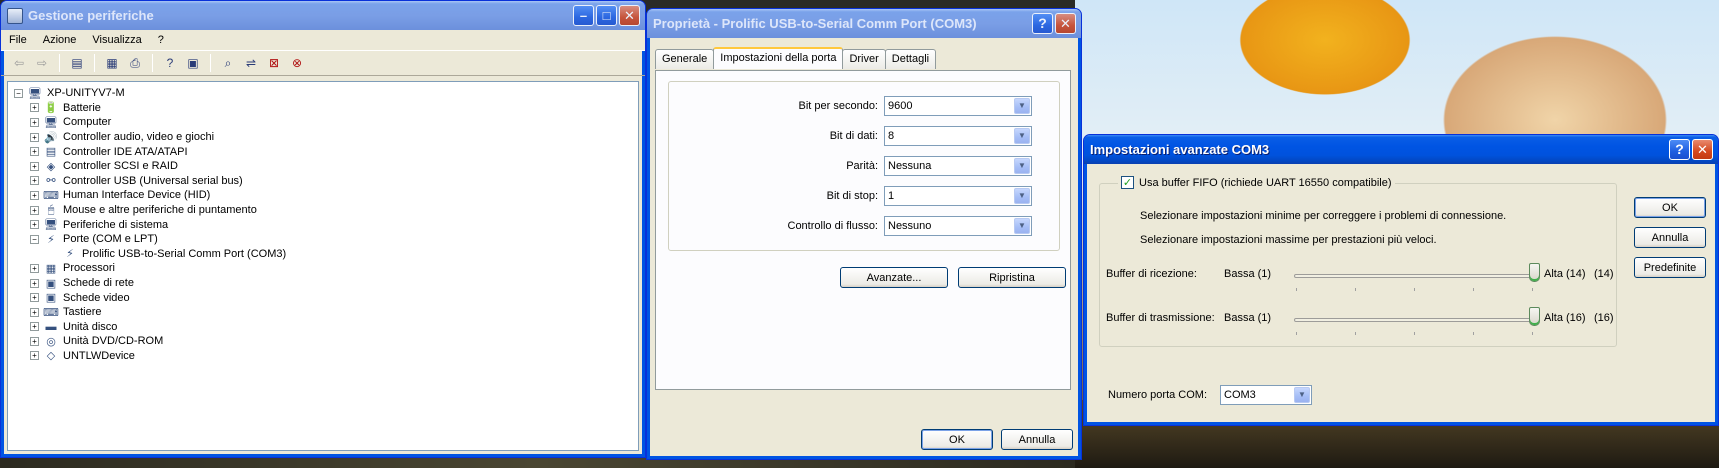 This screenshot has width=1719, height=468. Describe the element at coordinates (326, 239) in the screenshot. I see `tree-category: − ⚡ Porte (COM e LPT)` at that location.